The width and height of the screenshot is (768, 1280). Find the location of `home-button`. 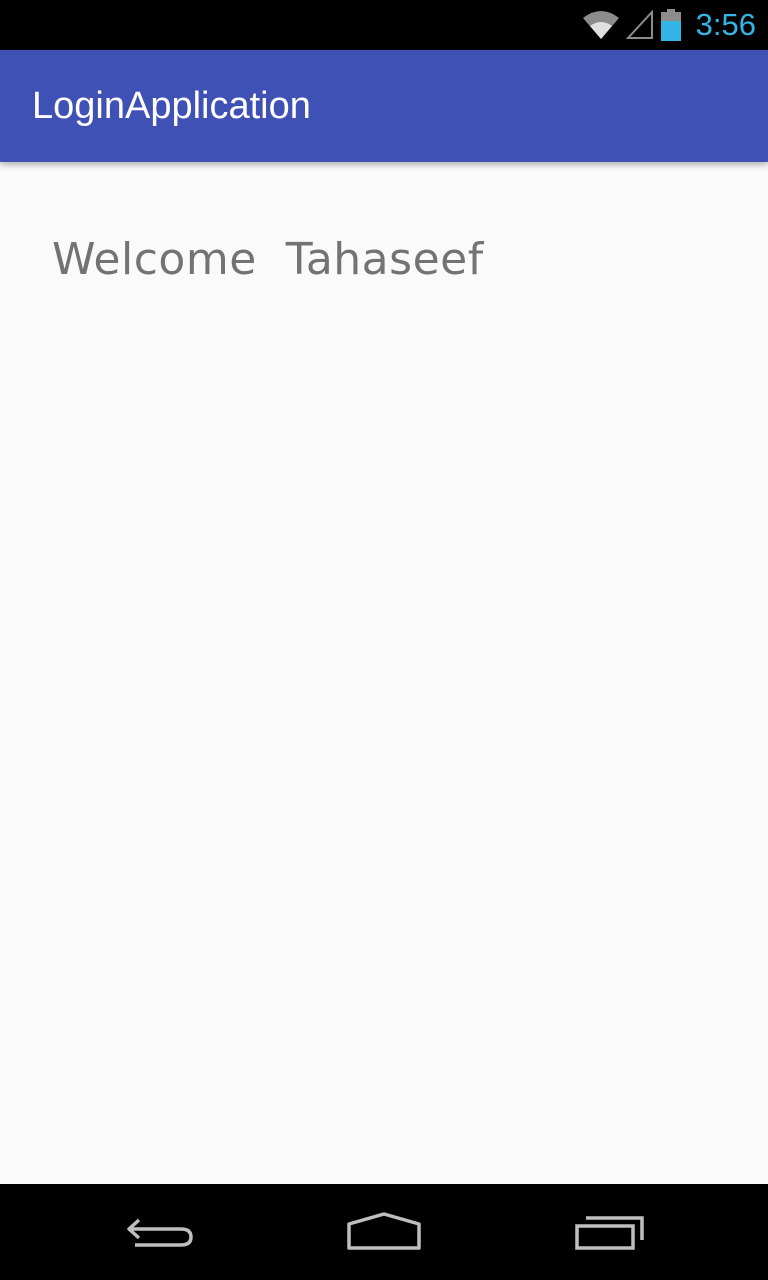

home-button is located at coordinates (384, 1232).